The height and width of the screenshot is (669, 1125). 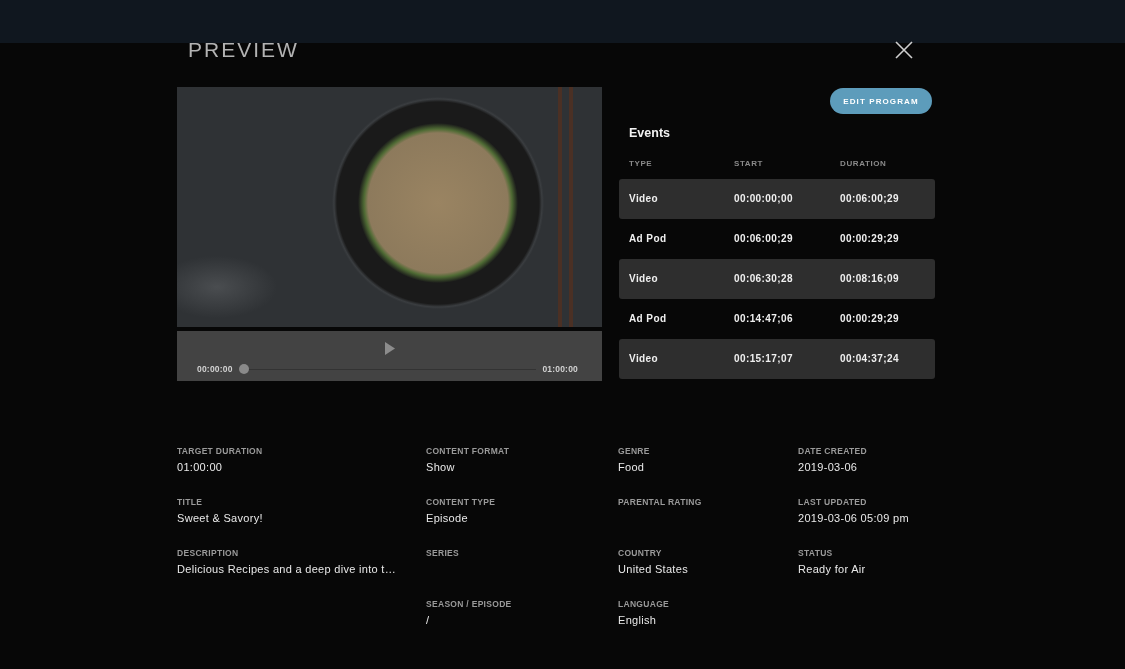 I want to click on field-value: United States, so click(x=653, y=569).